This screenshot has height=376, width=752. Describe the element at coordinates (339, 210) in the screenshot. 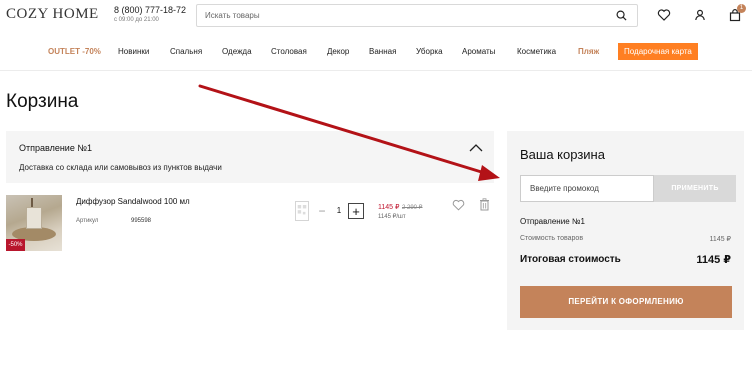

I see `quantity-value: 1` at that location.